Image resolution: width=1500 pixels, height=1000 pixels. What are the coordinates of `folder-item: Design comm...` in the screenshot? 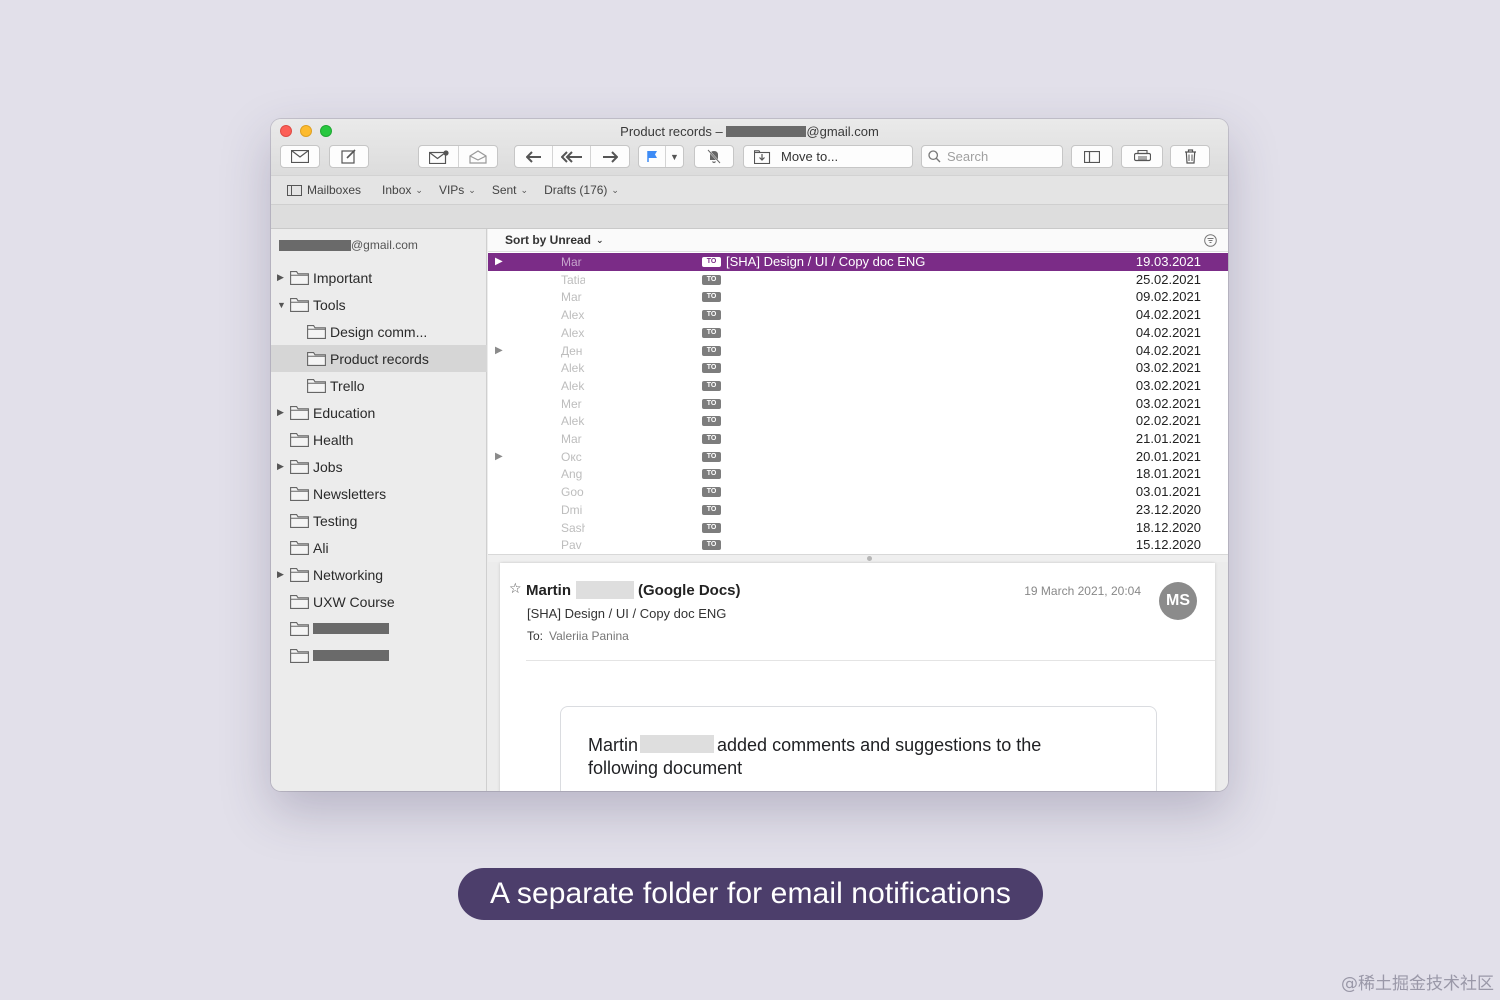 It's located at (379, 331).